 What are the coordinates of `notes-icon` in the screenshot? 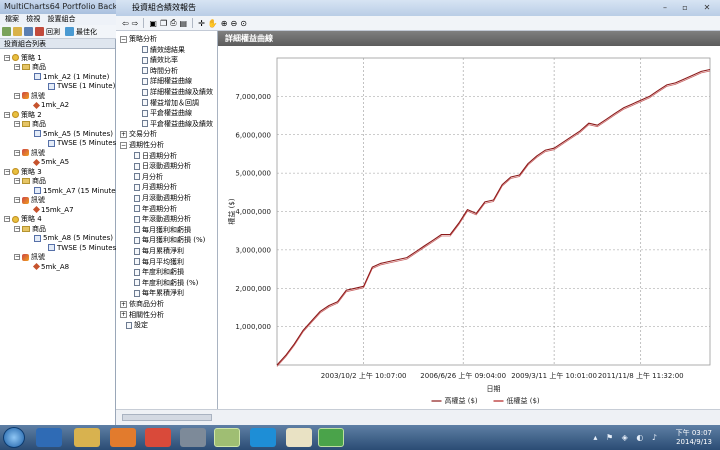 It's located at (227, 437).